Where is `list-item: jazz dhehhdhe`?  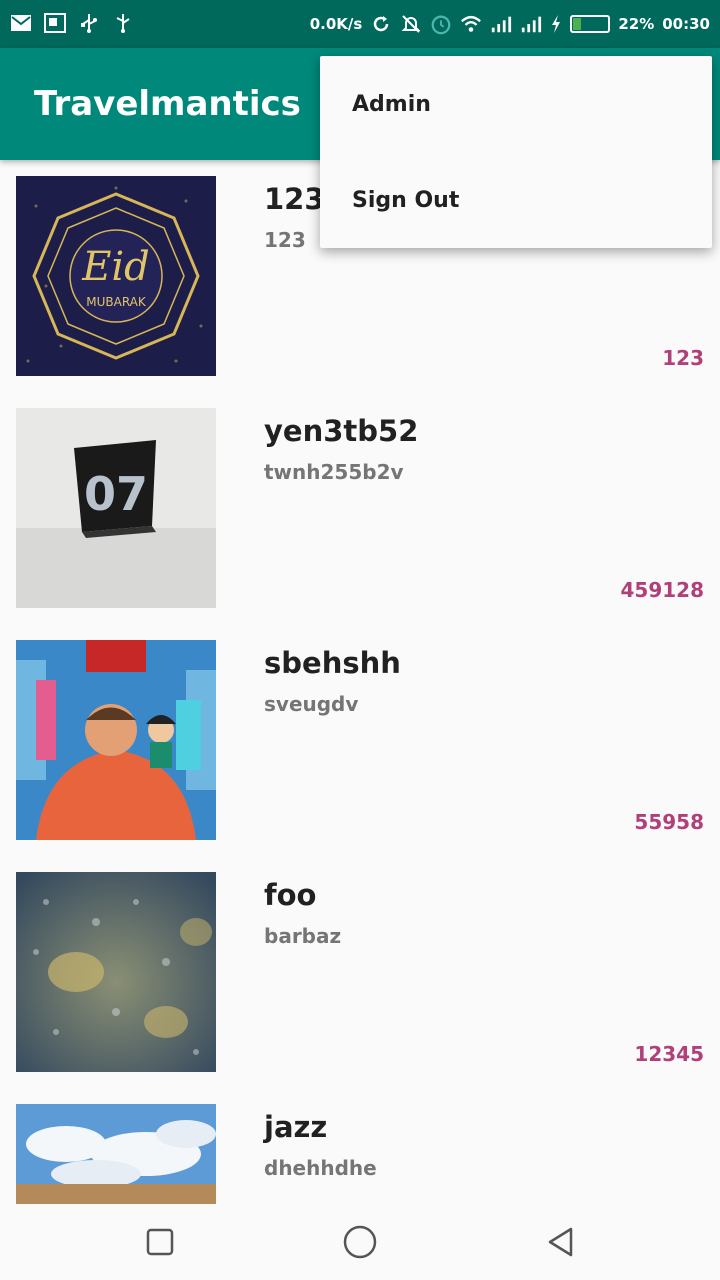 list-item: jazz dhehhdhe is located at coordinates (360, 1146).